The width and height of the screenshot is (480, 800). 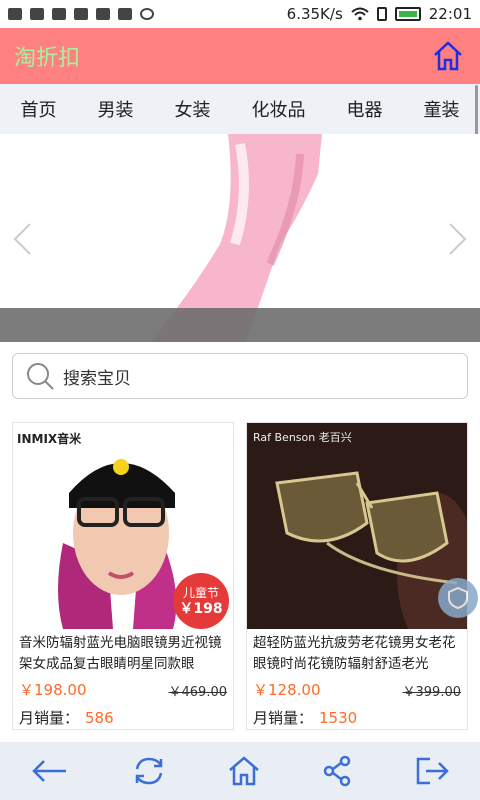 What do you see at coordinates (360, 14) in the screenshot?
I see `wifi-icon` at bounding box center [360, 14].